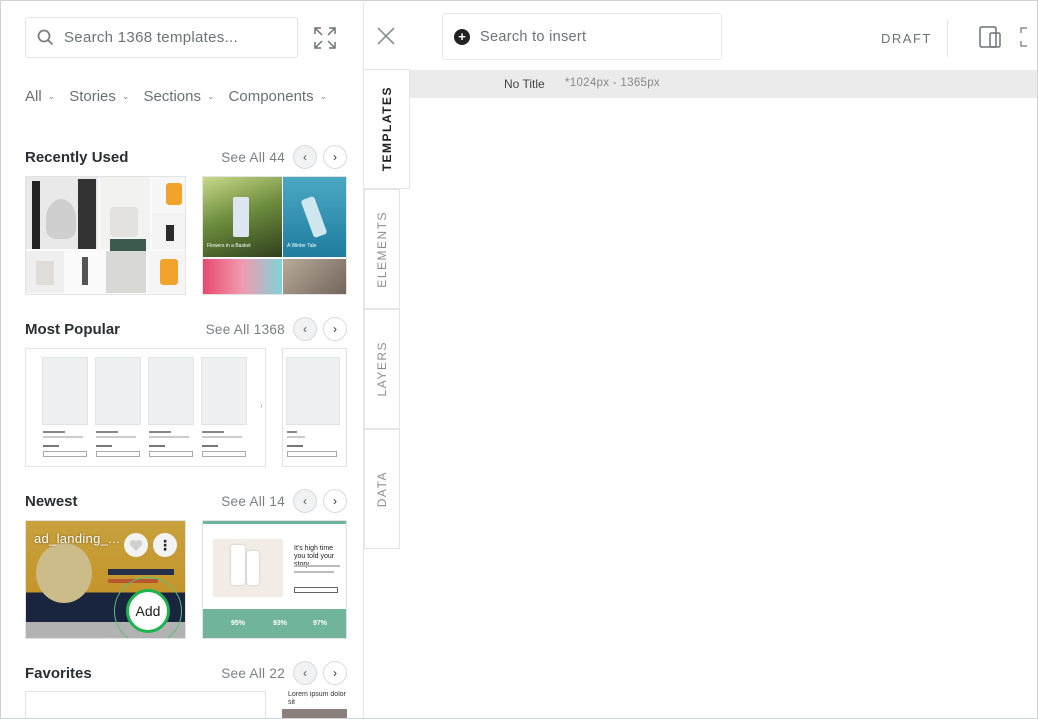 The width and height of the screenshot is (1038, 719). What do you see at coordinates (186, 673) in the screenshot?
I see `favorites-header: Favorites See All 22 ‹ ›` at bounding box center [186, 673].